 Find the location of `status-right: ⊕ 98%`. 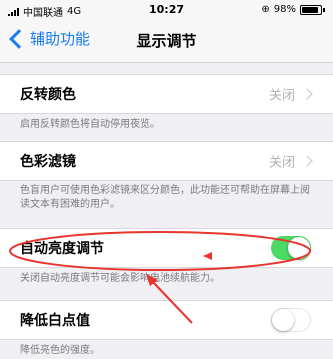

status-right: ⊕ 98% is located at coordinates (293, 9).